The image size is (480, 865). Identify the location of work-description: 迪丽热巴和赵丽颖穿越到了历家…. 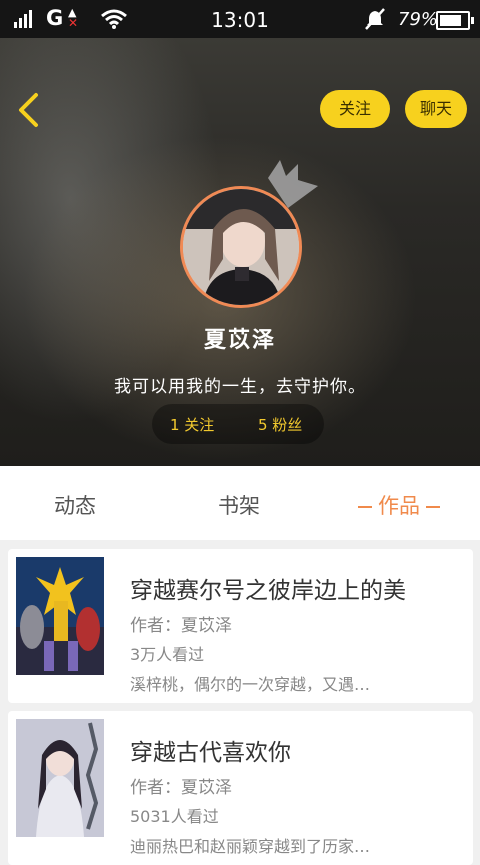
(250, 846).